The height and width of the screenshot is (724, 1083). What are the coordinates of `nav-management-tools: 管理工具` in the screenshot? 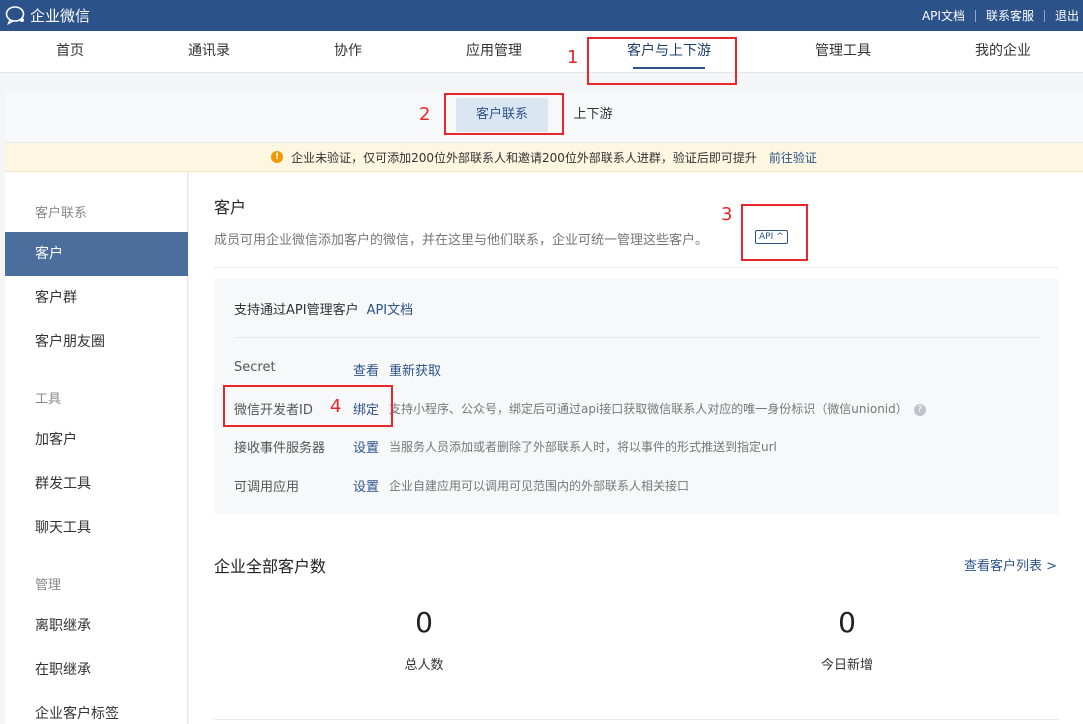 It's located at (843, 52).